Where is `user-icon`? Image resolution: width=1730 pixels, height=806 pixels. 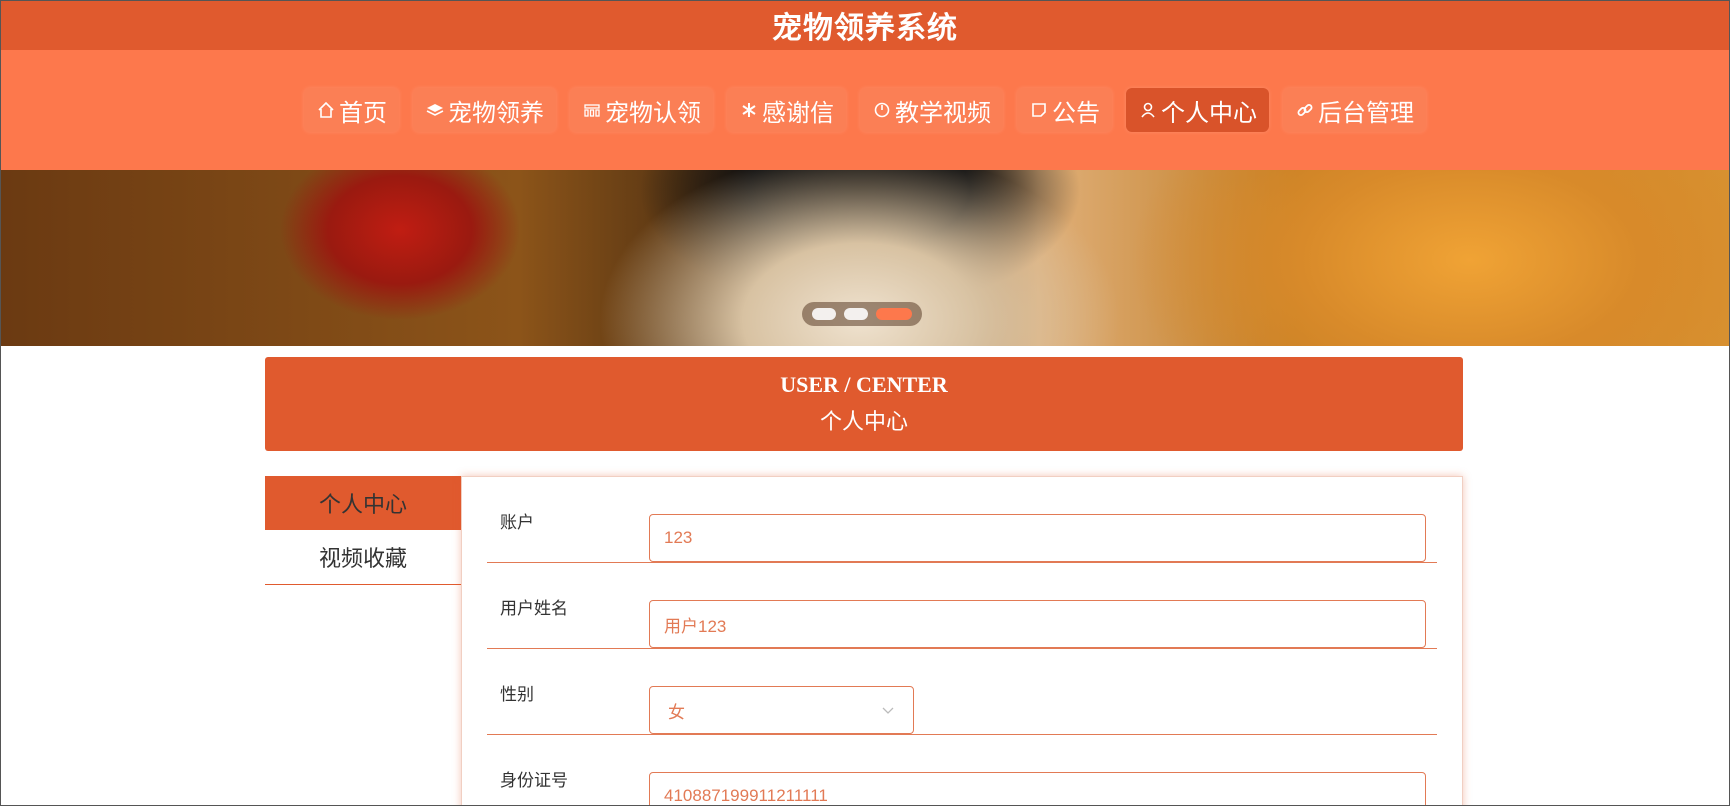 user-icon is located at coordinates (1148, 110).